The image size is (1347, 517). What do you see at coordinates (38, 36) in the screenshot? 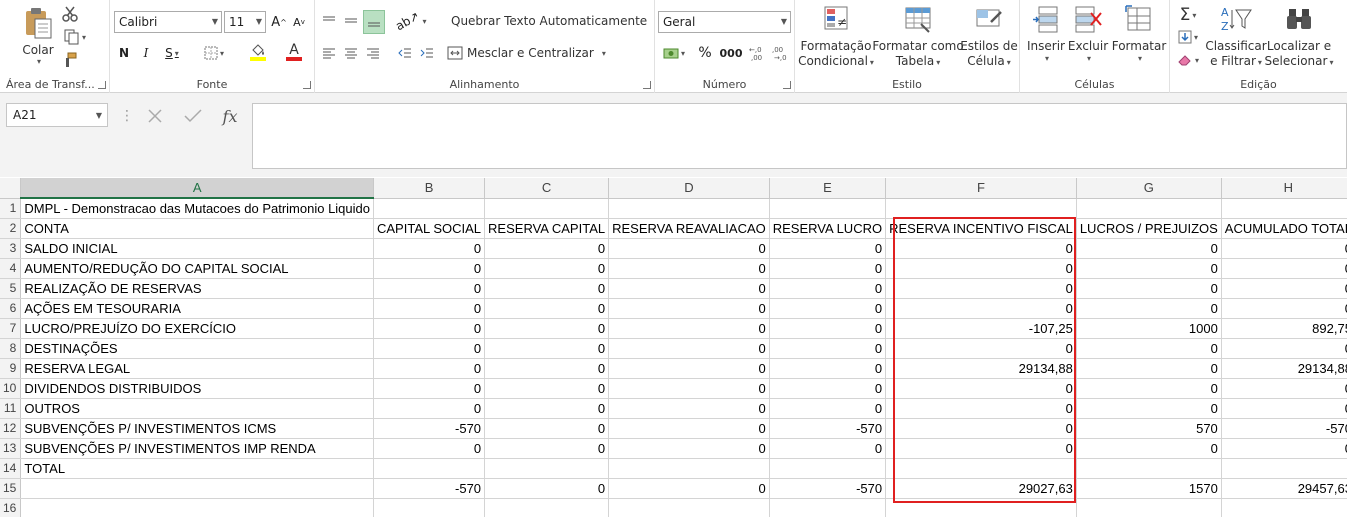
I see `paste-button: Colar ▾` at bounding box center [38, 36].